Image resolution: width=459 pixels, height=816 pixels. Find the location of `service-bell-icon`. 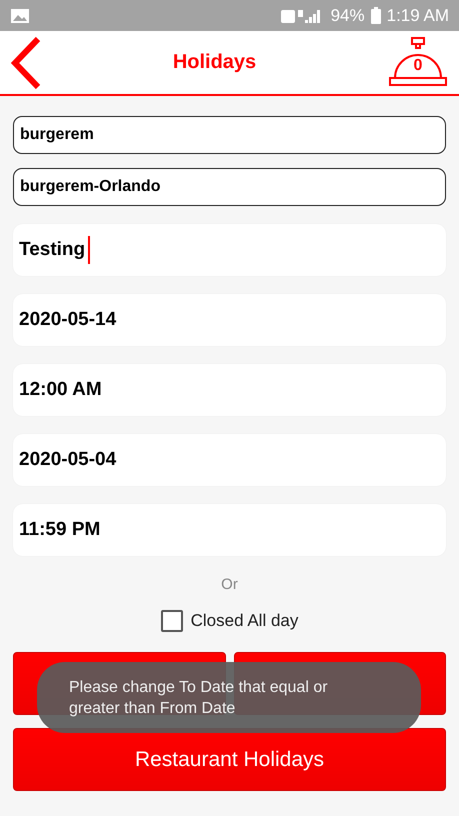

service-bell-icon is located at coordinates (417, 62).